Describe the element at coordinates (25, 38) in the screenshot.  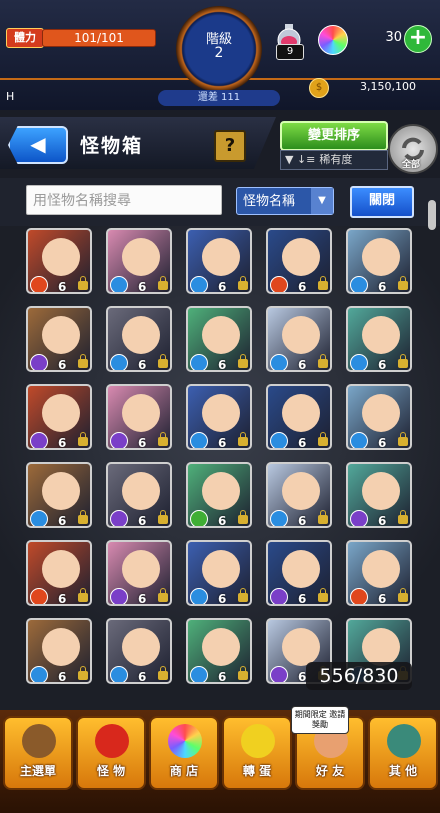
I see `stamina-label: 體力` at that location.